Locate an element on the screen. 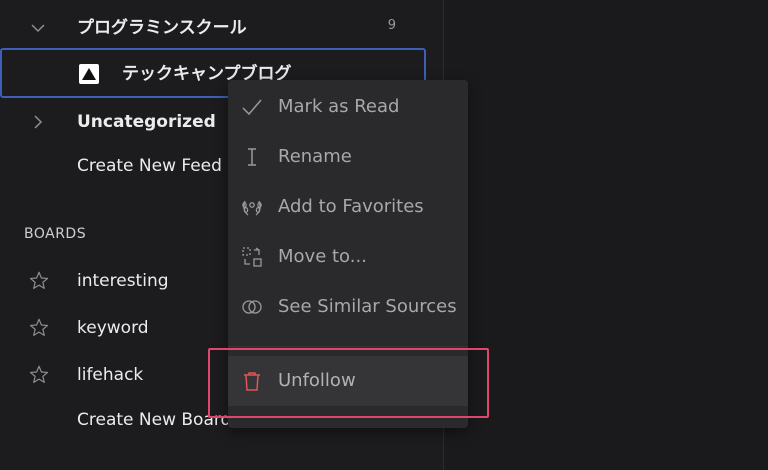 The image size is (768, 470). menu-item-mark-as-read: Mark as Read is located at coordinates (348, 107).